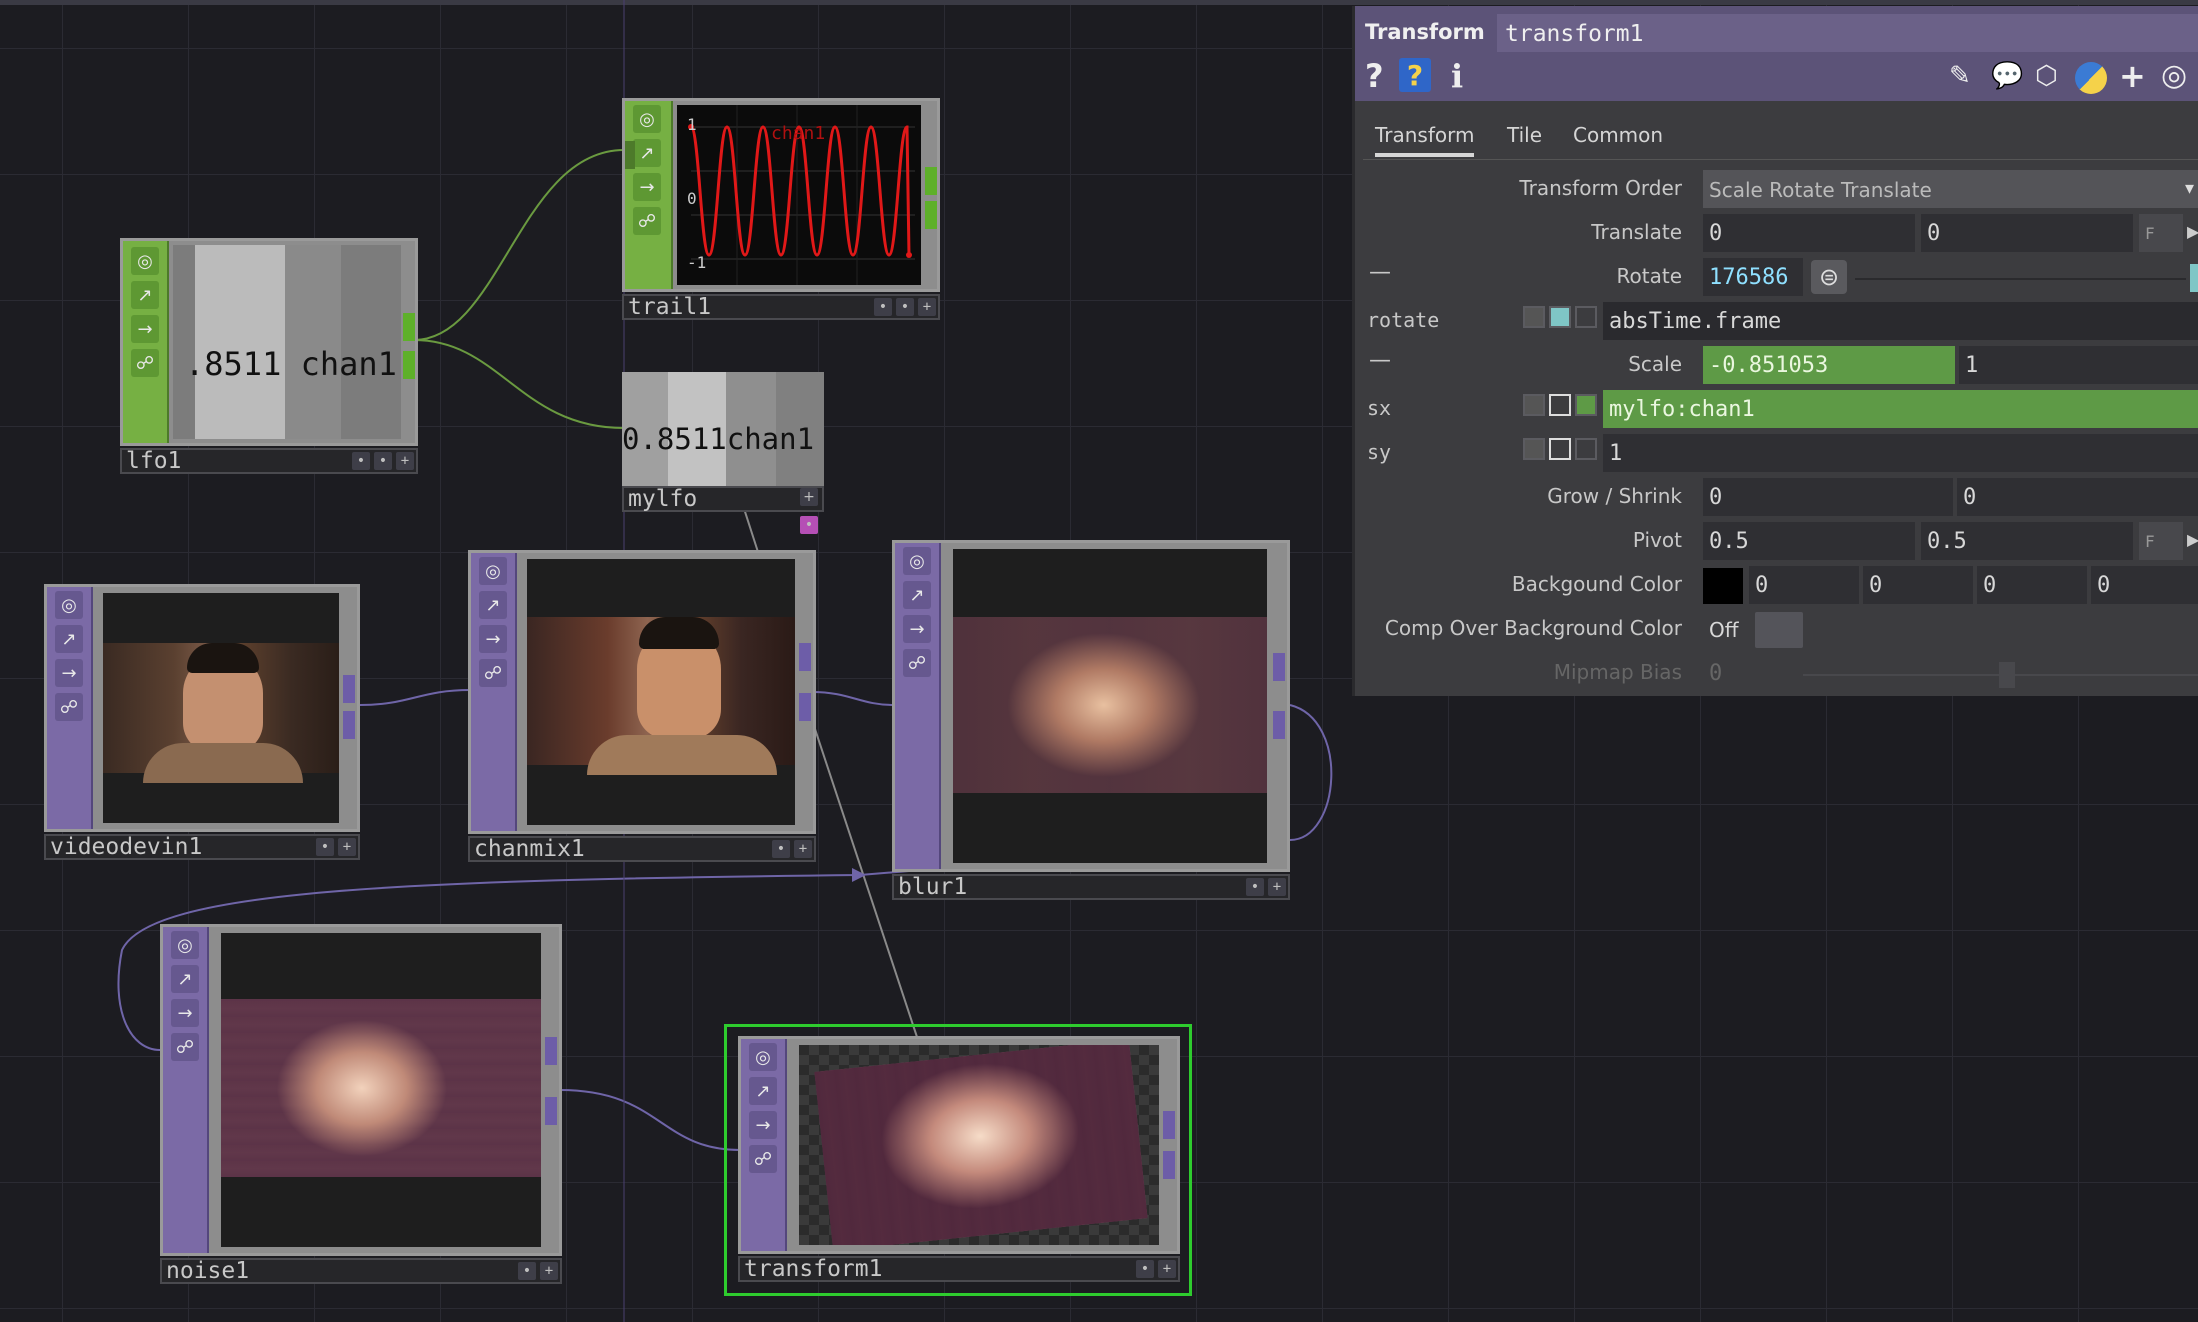 The image size is (2198, 1322). What do you see at coordinates (2161, 233) in the screenshot?
I see `translate-unit-button: F` at bounding box center [2161, 233].